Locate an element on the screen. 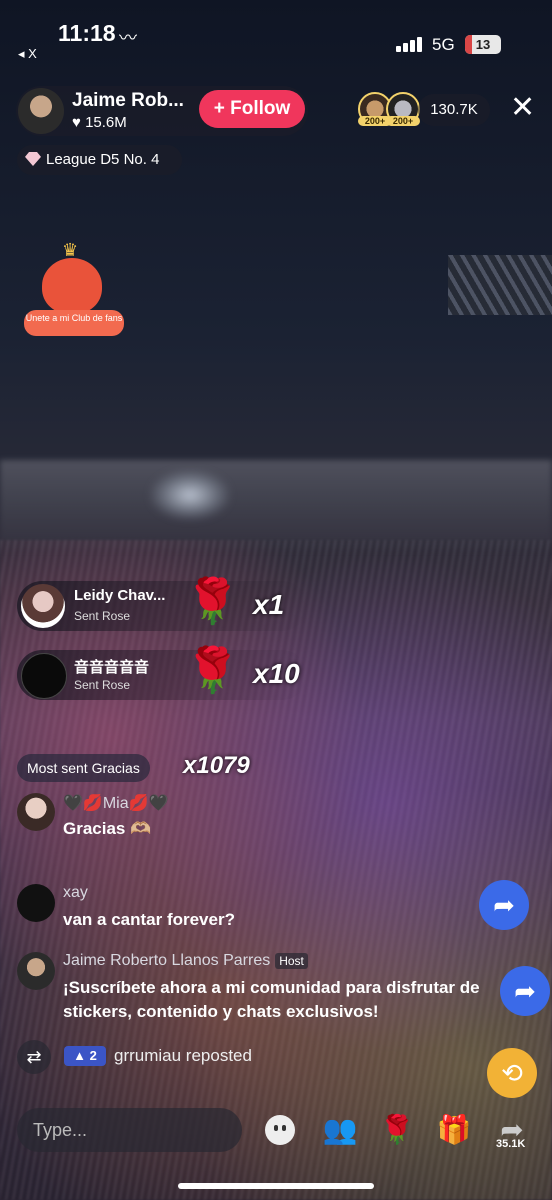 This screenshot has width=552, height=1200. emoji-icon is located at coordinates (280, 1130).